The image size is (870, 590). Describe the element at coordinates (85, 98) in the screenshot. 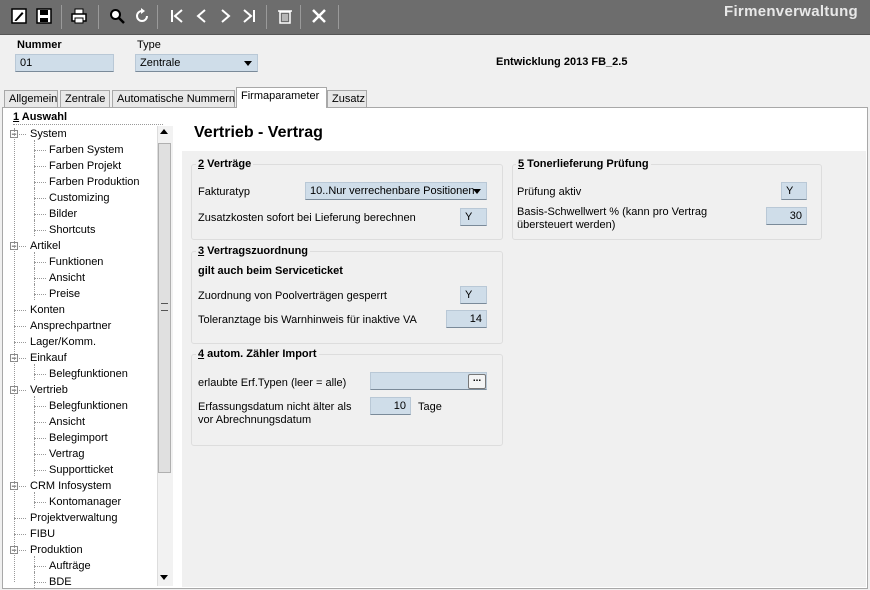

I see `tab-zentrale: Zentrale` at that location.